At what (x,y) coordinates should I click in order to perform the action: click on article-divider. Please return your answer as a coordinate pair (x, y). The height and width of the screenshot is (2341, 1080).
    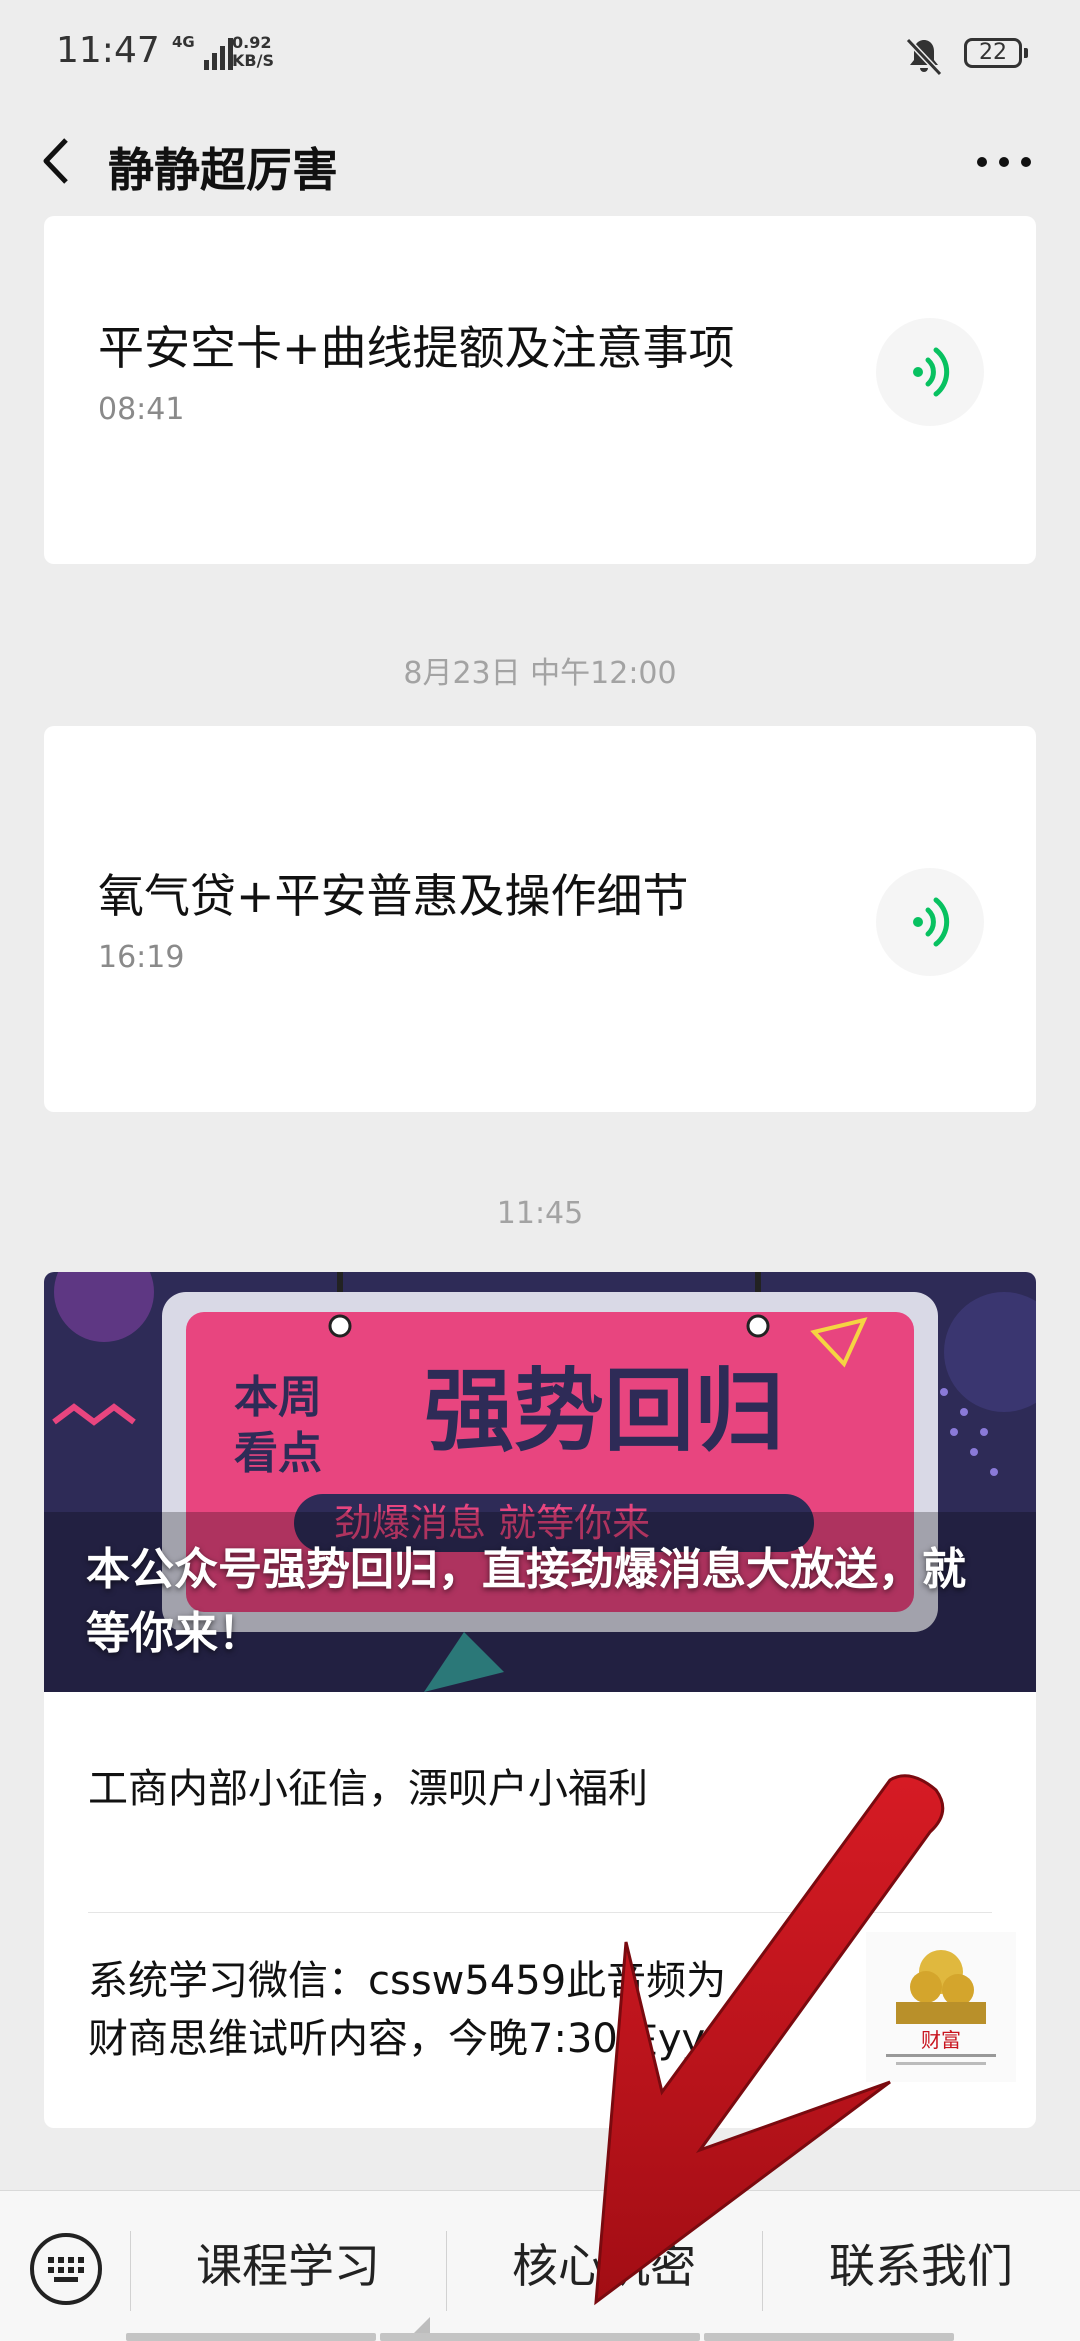
    Looking at the image, I should click on (540, 1912).